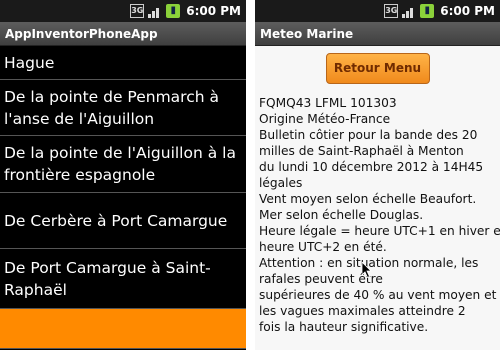 This screenshot has height=350, width=500. I want to click on list-item: Hague, so click(123, 63).